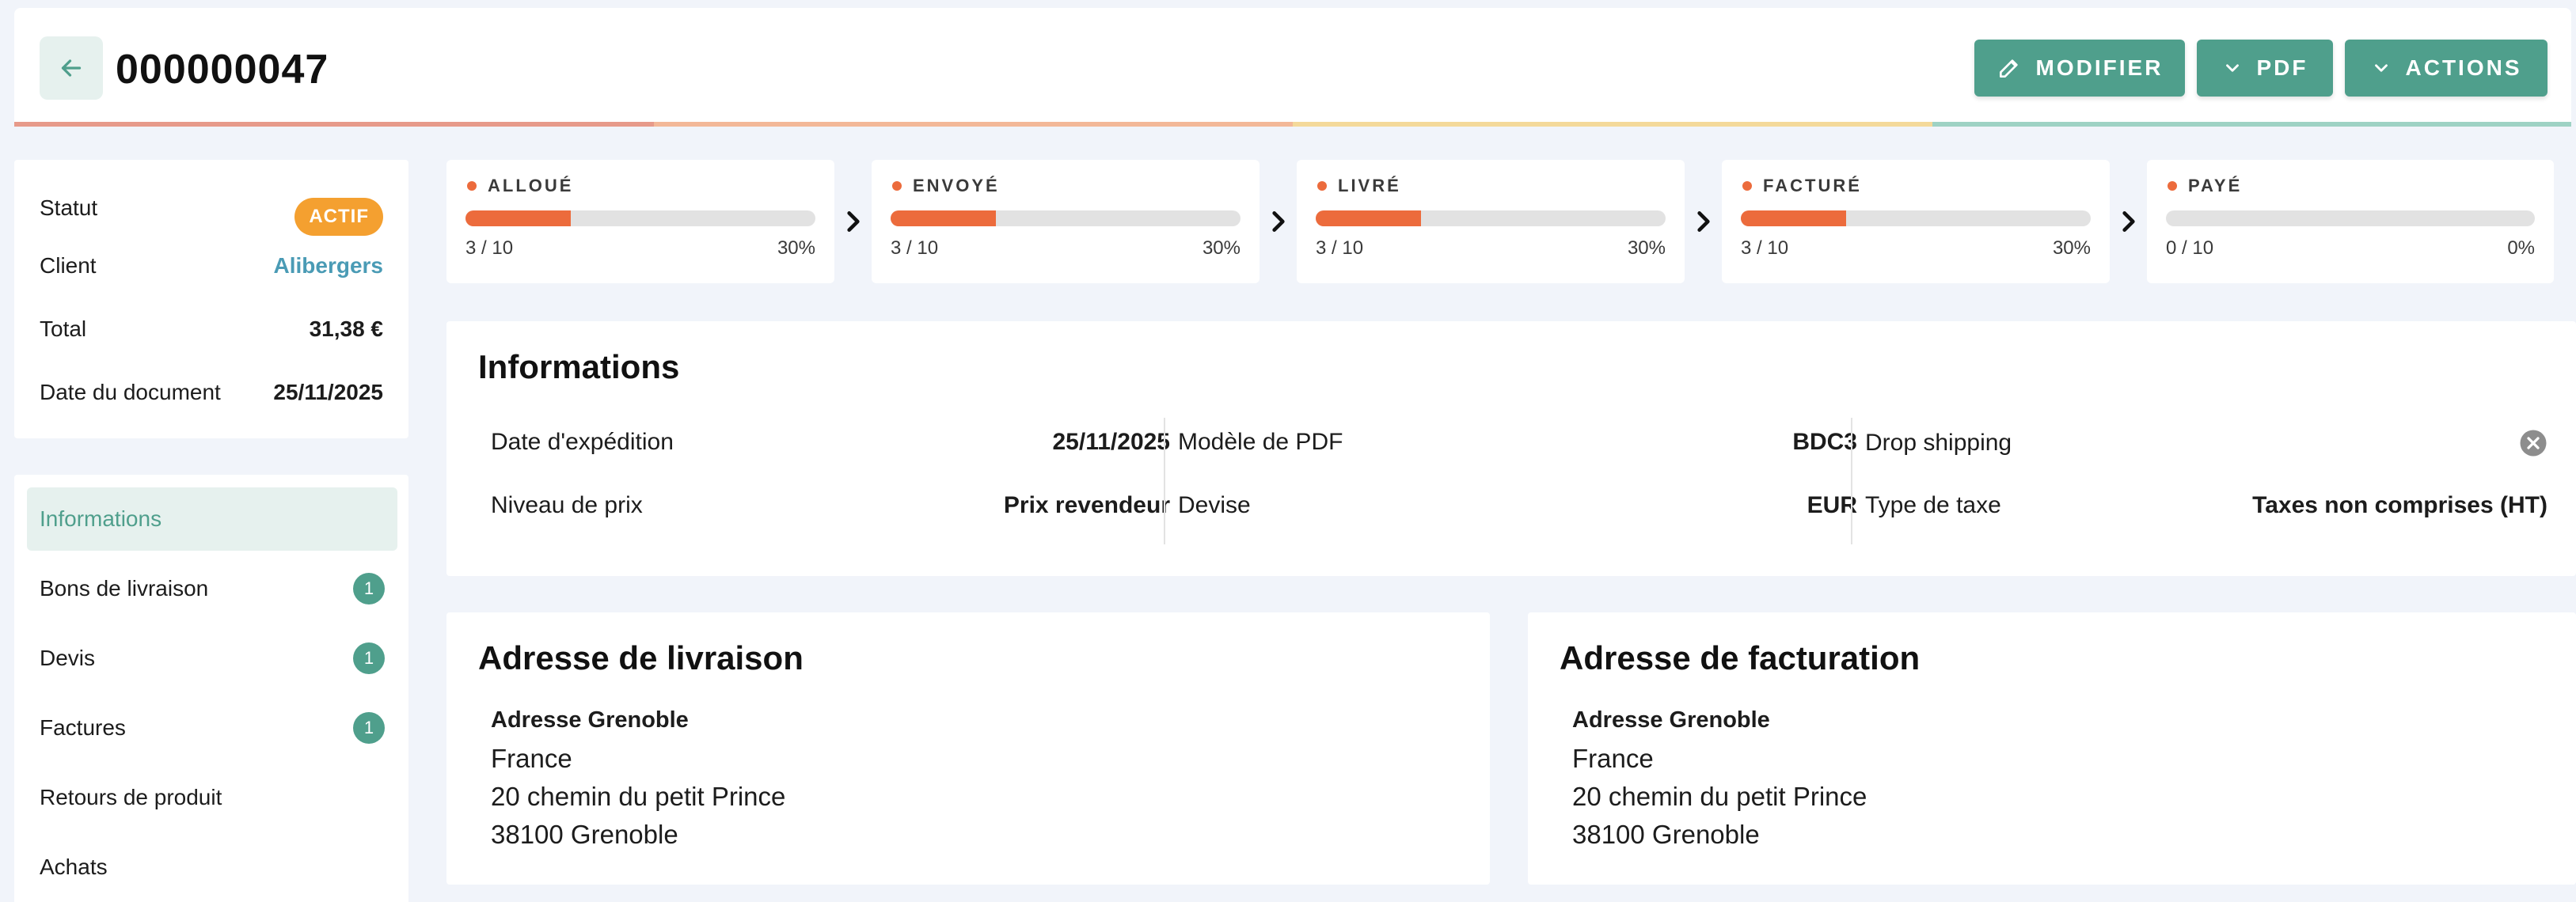 The image size is (2576, 902). I want to click on page-title: 000000047, so click(222, 70).